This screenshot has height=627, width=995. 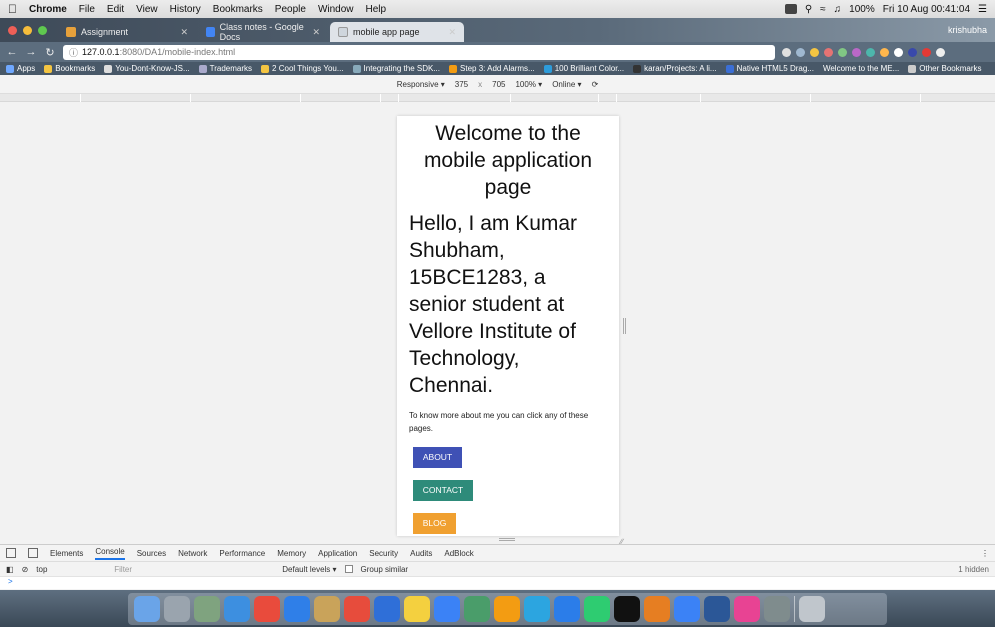 I want to click on console-filter-input: Filter, so click(x=194, y=569).